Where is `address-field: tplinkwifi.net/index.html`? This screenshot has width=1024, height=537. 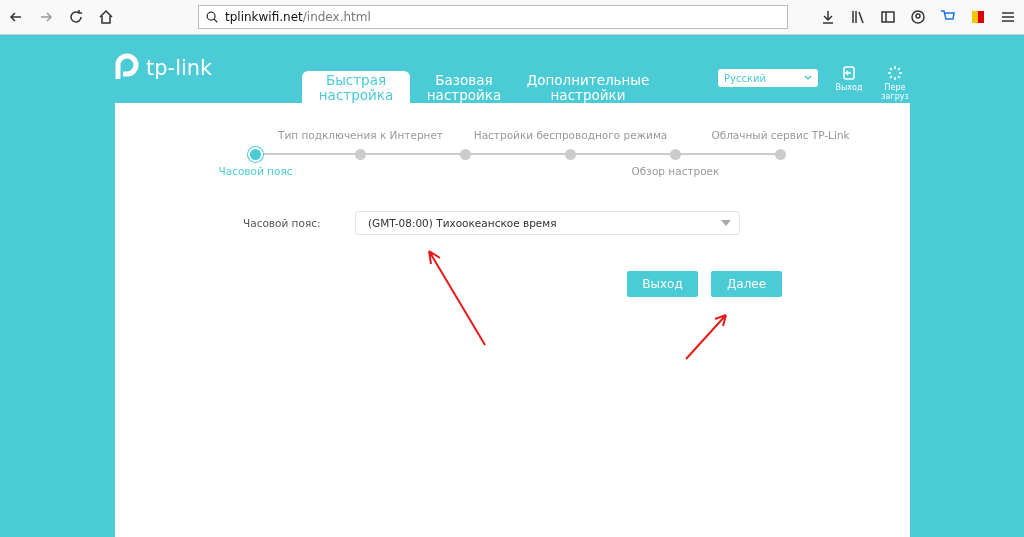 address-field: tplinkwifi.net/index.html is located at coordinates (493, 17).